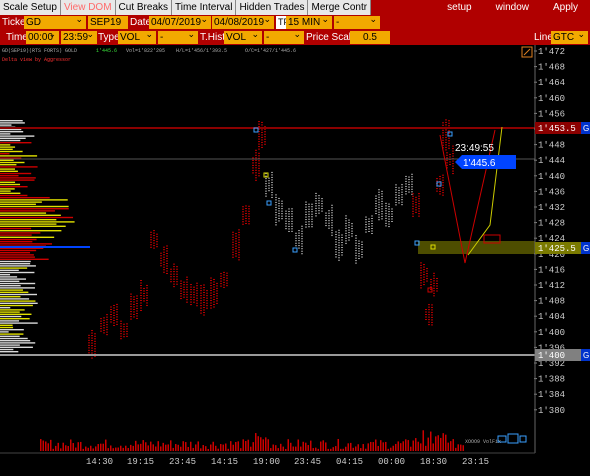  What do you see at coordinates (512, 7) in the screenshot?
I see `window-menu: window` at bounding box center [512, 7].